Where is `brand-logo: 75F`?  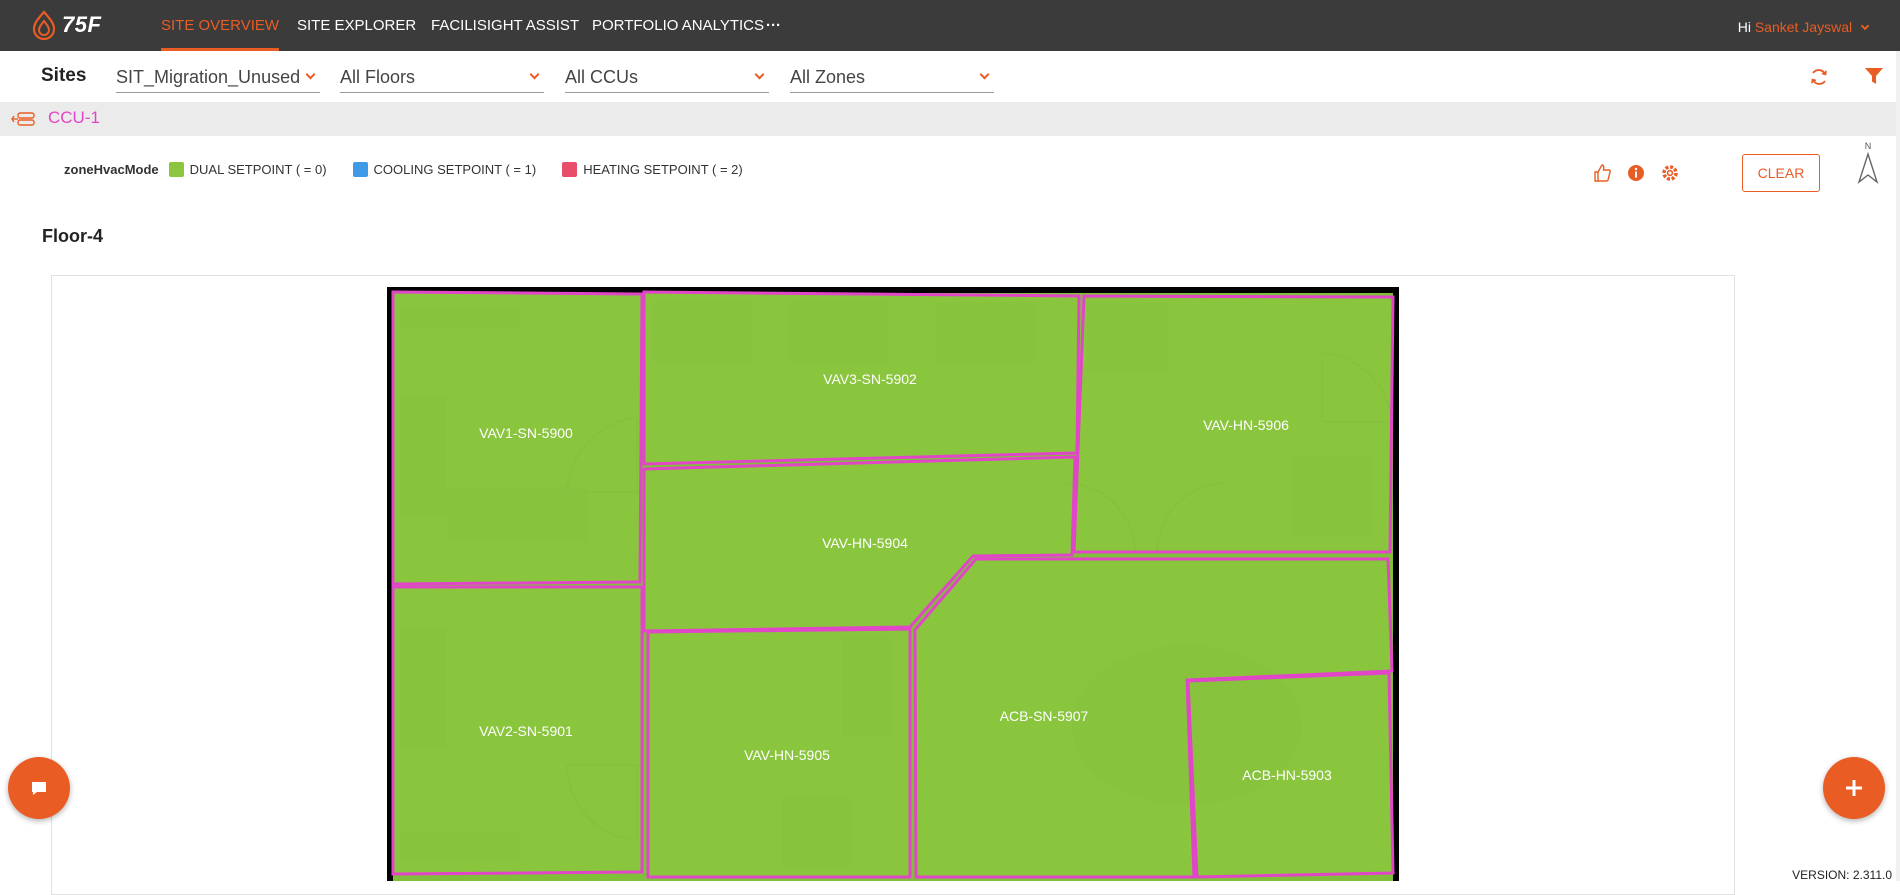
brand-logo: 75F is located at coordinates (65, 25).